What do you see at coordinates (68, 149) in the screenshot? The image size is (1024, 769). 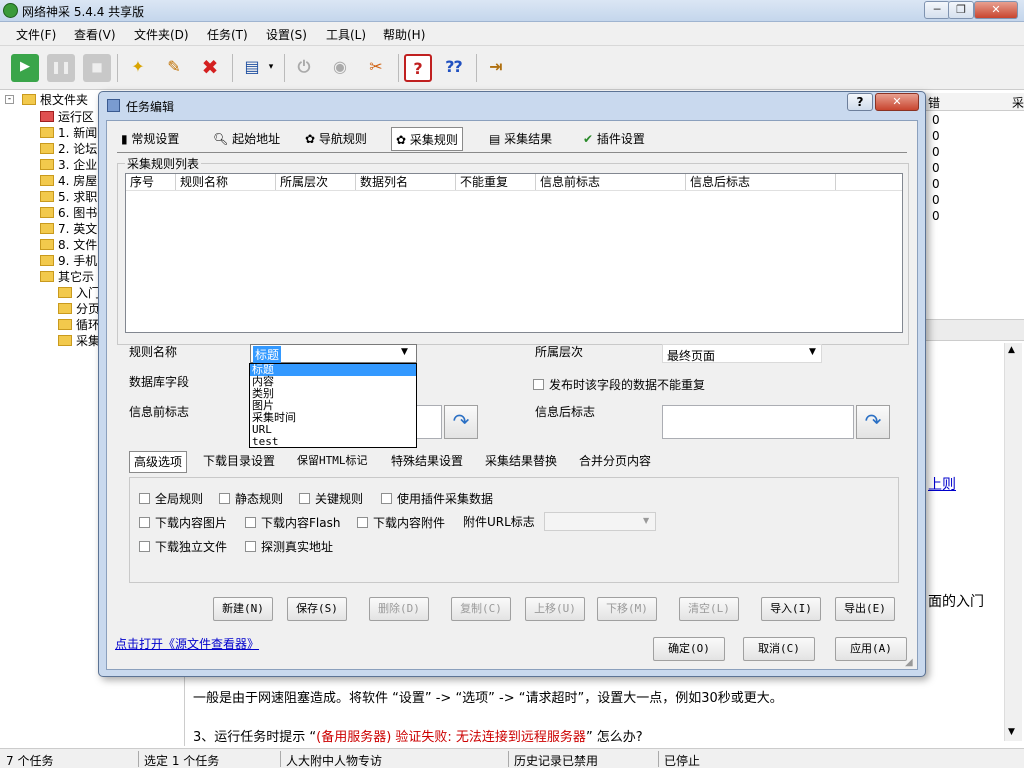 I see `tree-item: 2. 论坛` at bounding box center [68, 149].